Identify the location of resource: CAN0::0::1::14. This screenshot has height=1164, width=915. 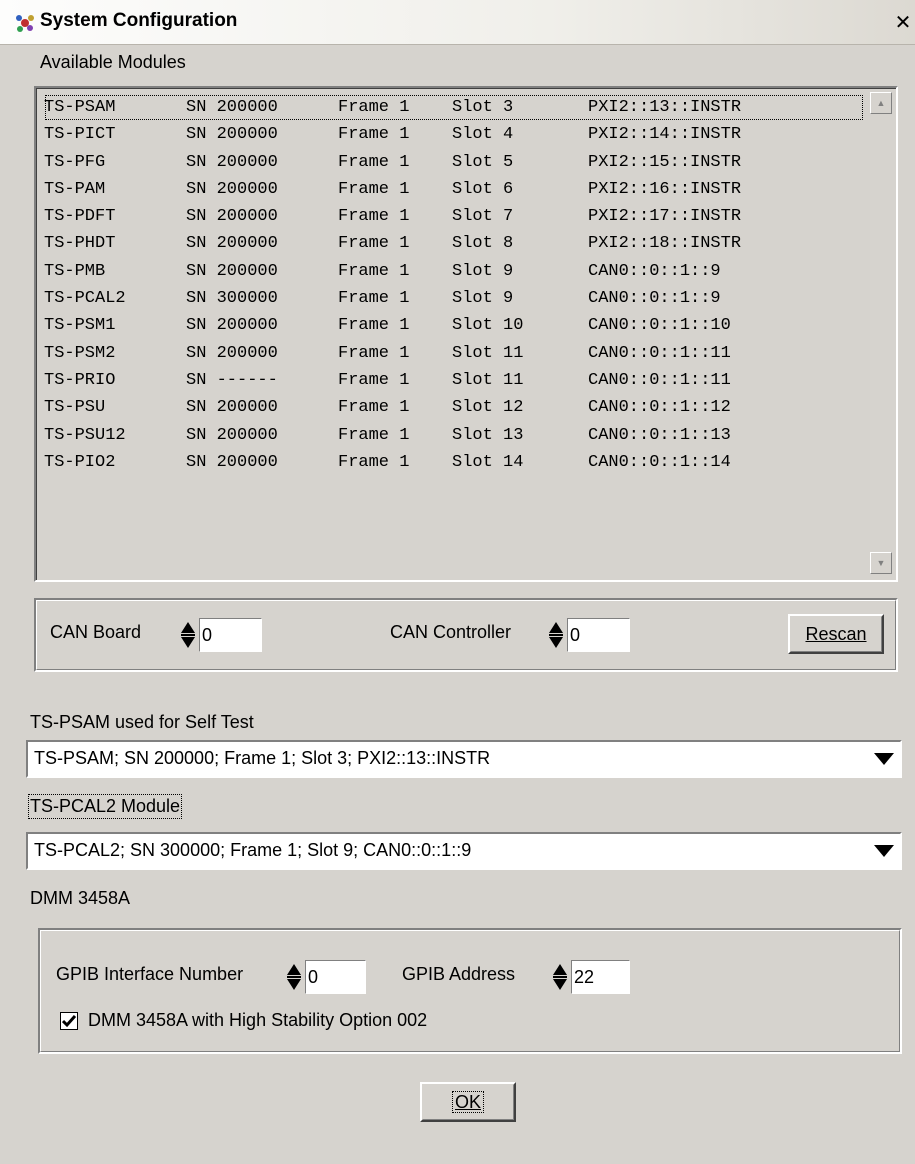
(659, 462).